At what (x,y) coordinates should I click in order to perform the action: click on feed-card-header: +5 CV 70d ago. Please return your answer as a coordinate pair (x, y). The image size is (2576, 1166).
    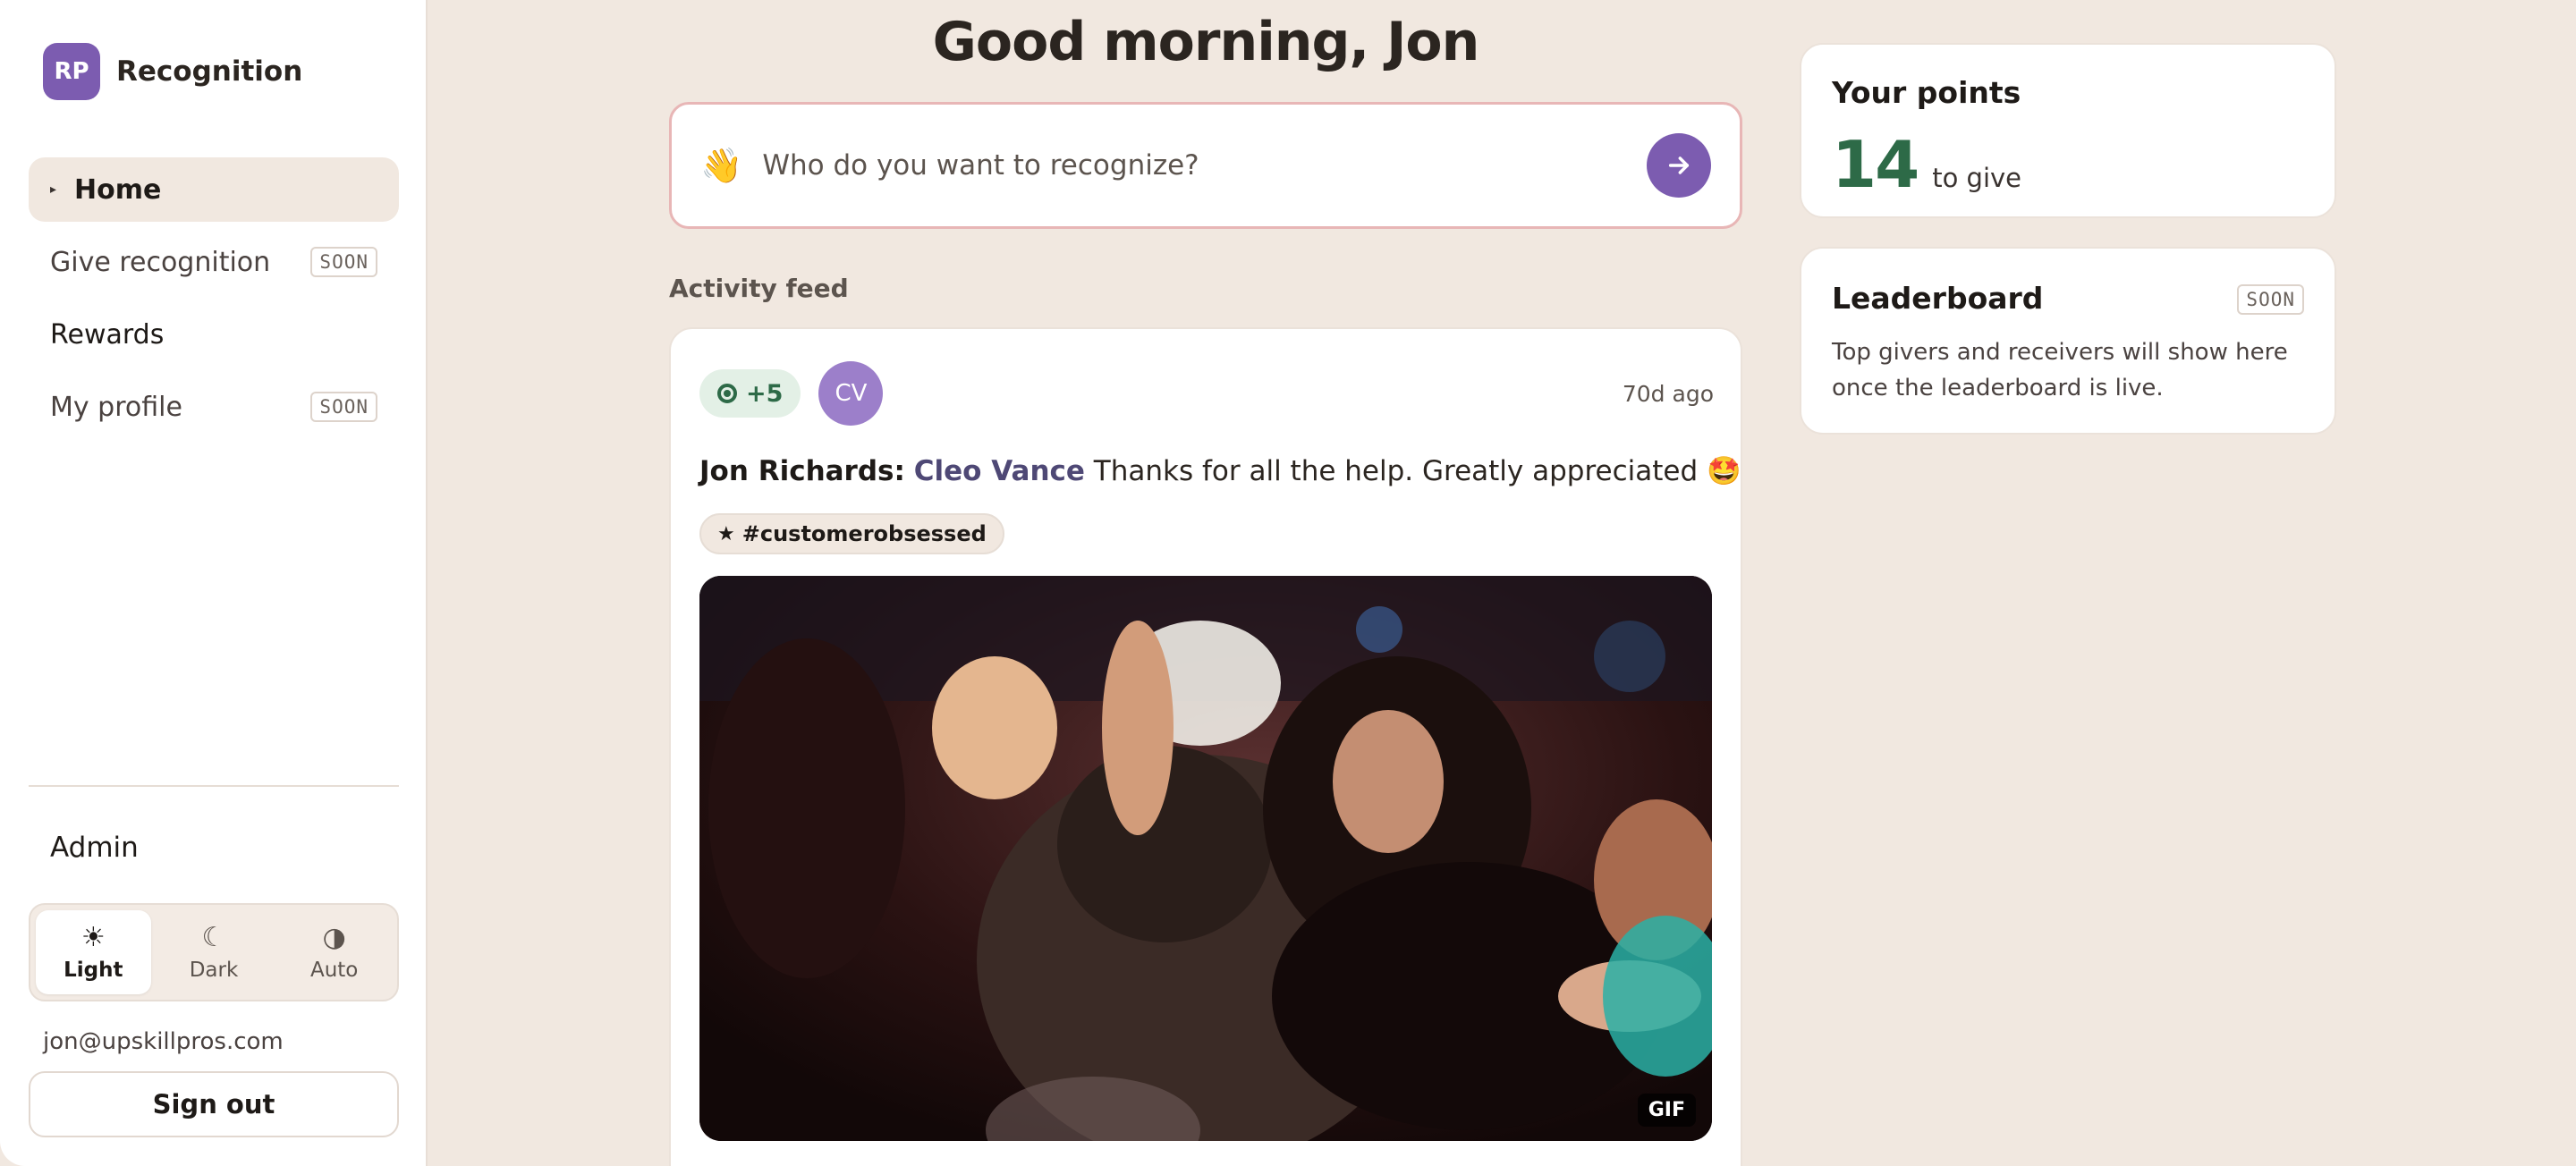
    Looking at the image, I should click on (1206, 393).